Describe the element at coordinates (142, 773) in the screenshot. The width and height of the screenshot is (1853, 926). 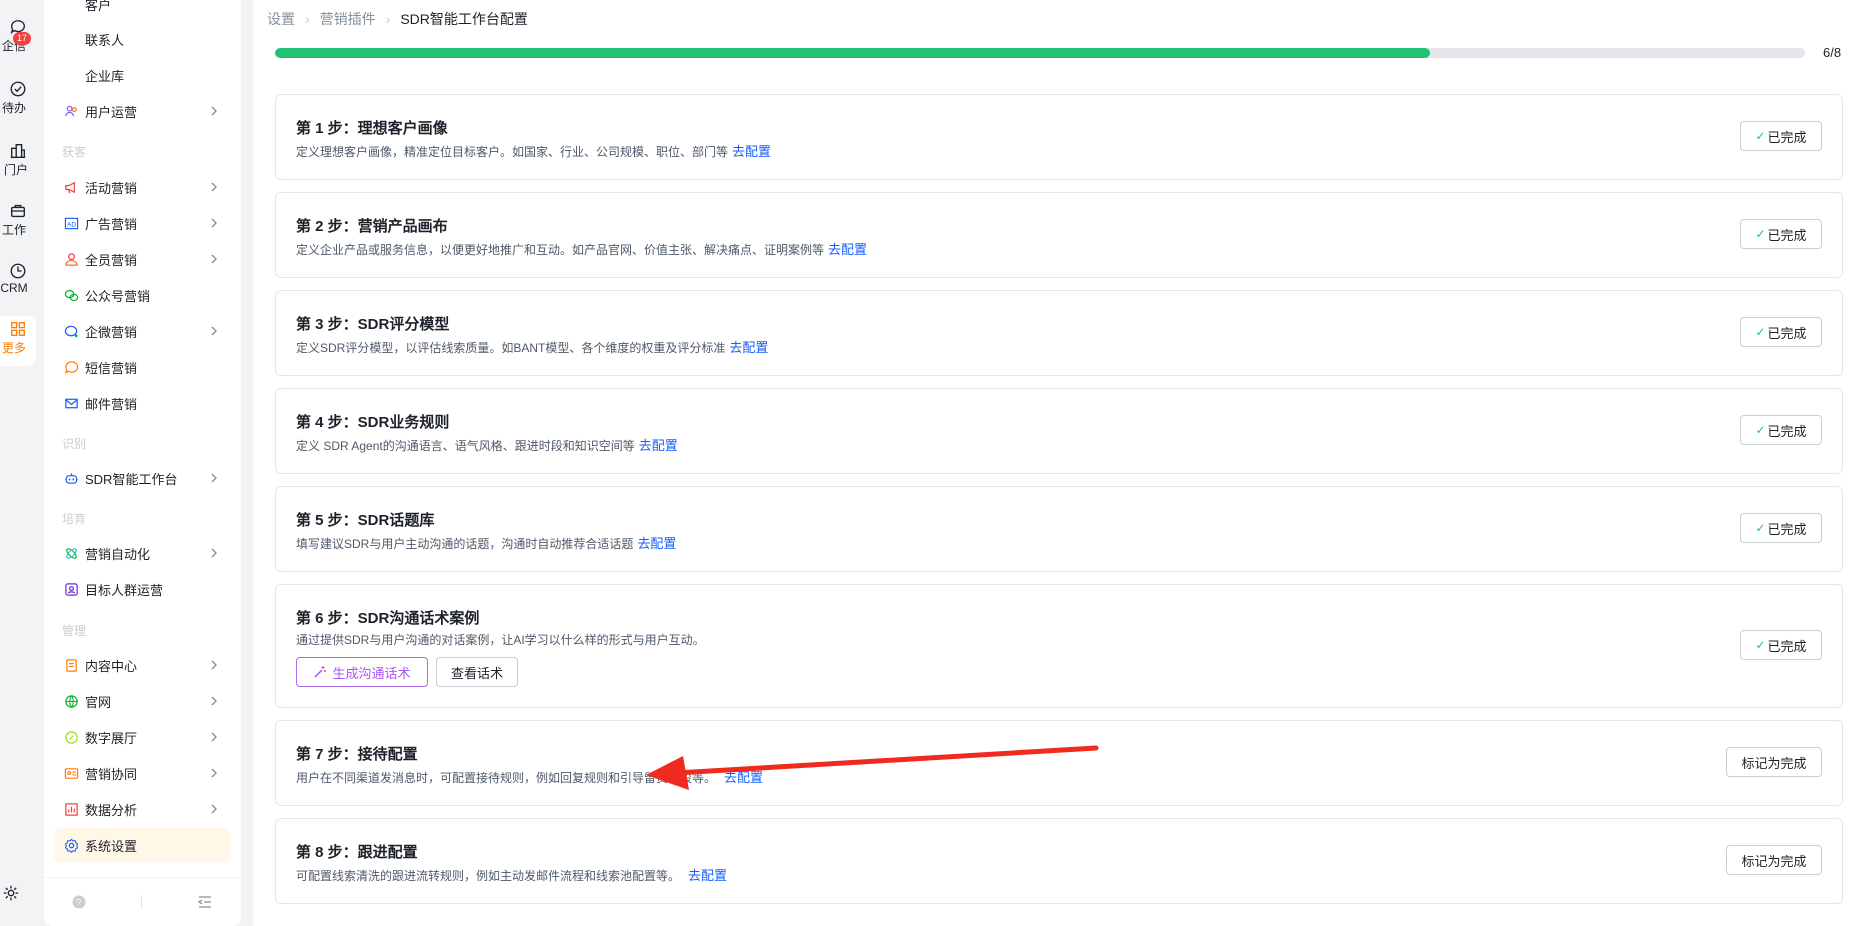
I see `sidebar-item-collaboration: 营销协同` at that location.